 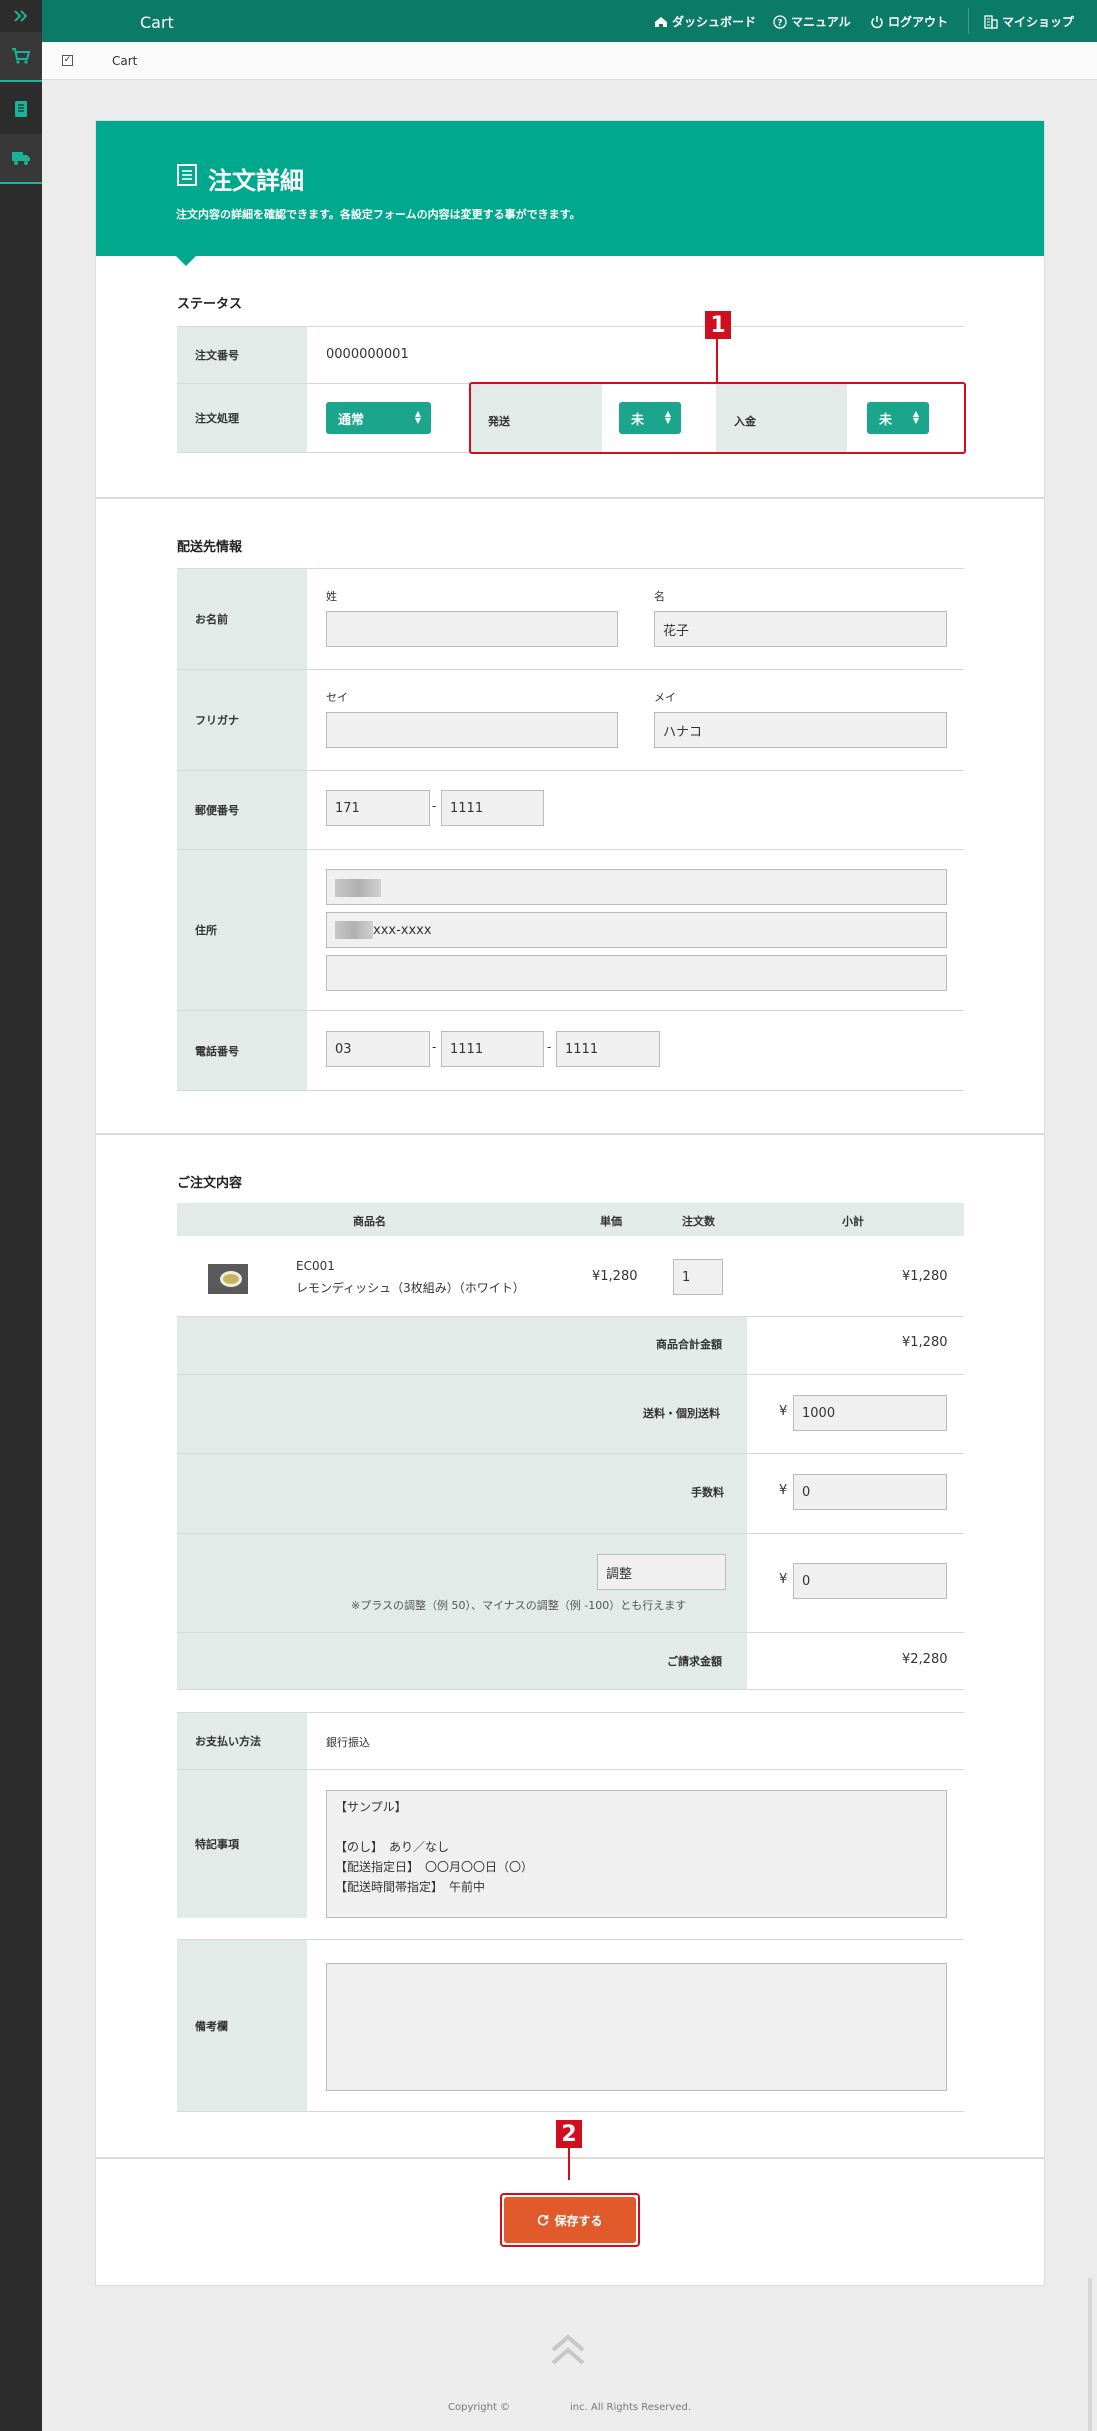 I want to click on manual-link: ? マニュアル, so click(x=812, y=21).